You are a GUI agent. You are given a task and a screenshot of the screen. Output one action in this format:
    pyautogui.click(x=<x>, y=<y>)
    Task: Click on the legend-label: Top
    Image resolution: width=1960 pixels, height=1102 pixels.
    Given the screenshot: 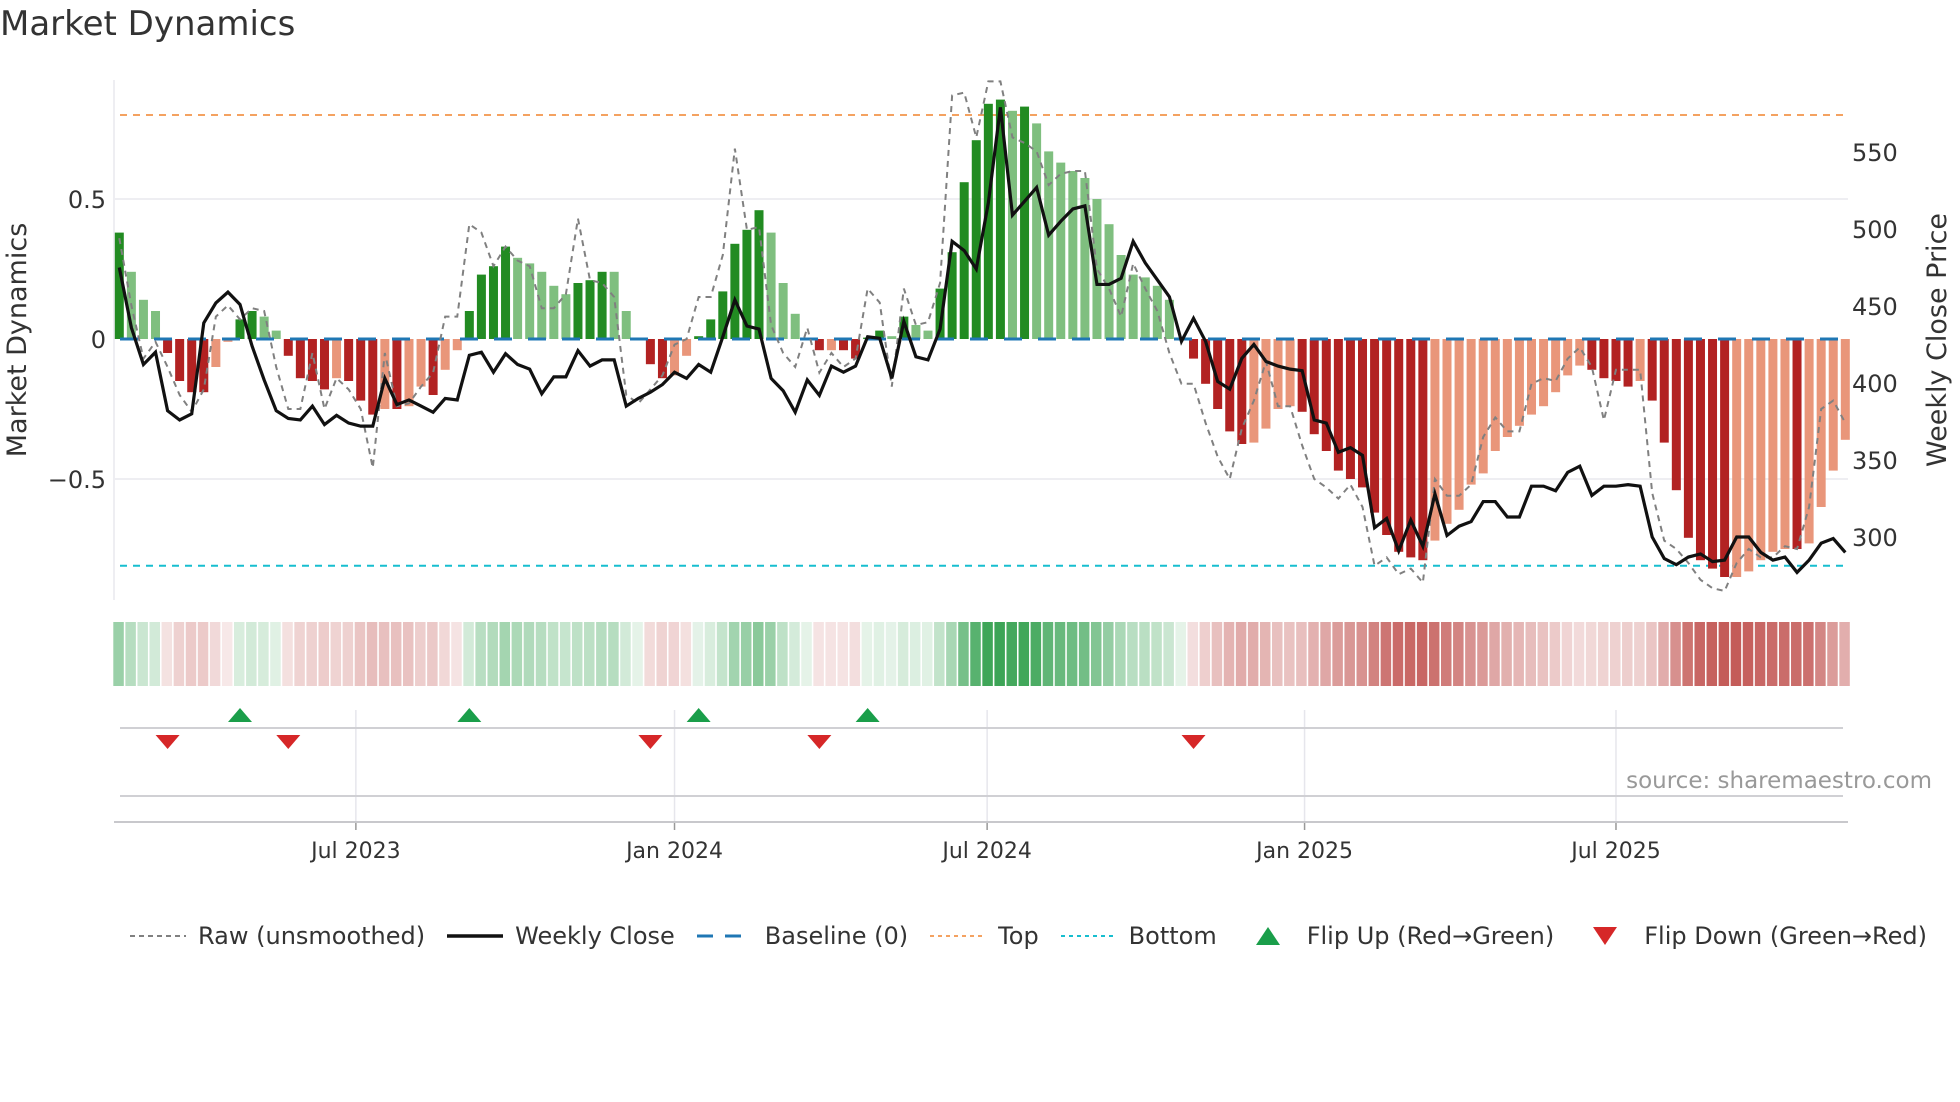 What is the action you would take?
    pyautogui.click(x=1018, y=936)
    